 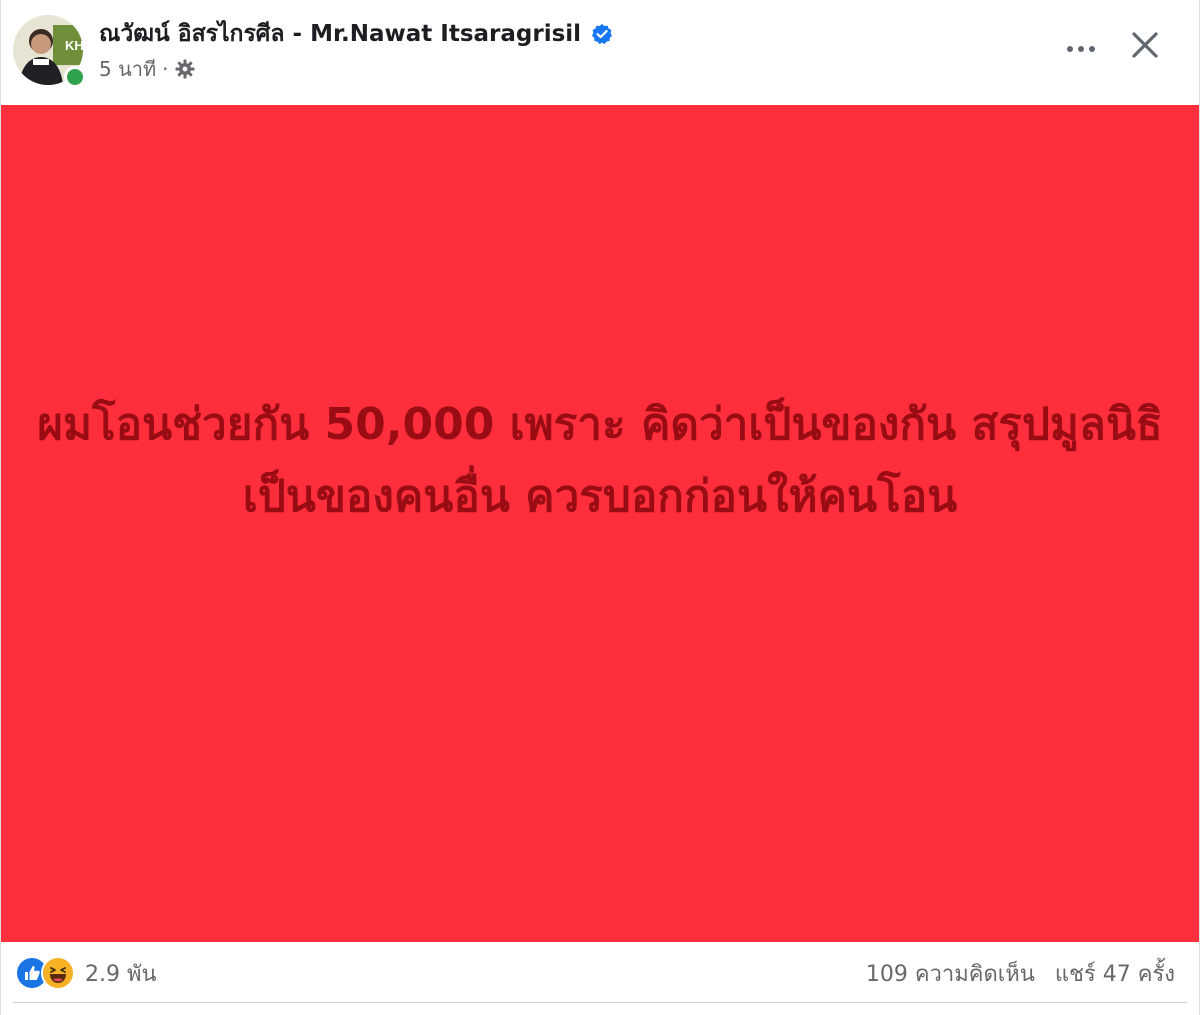 I want to click on verified-badge-icon, so click(x=602, y=34).